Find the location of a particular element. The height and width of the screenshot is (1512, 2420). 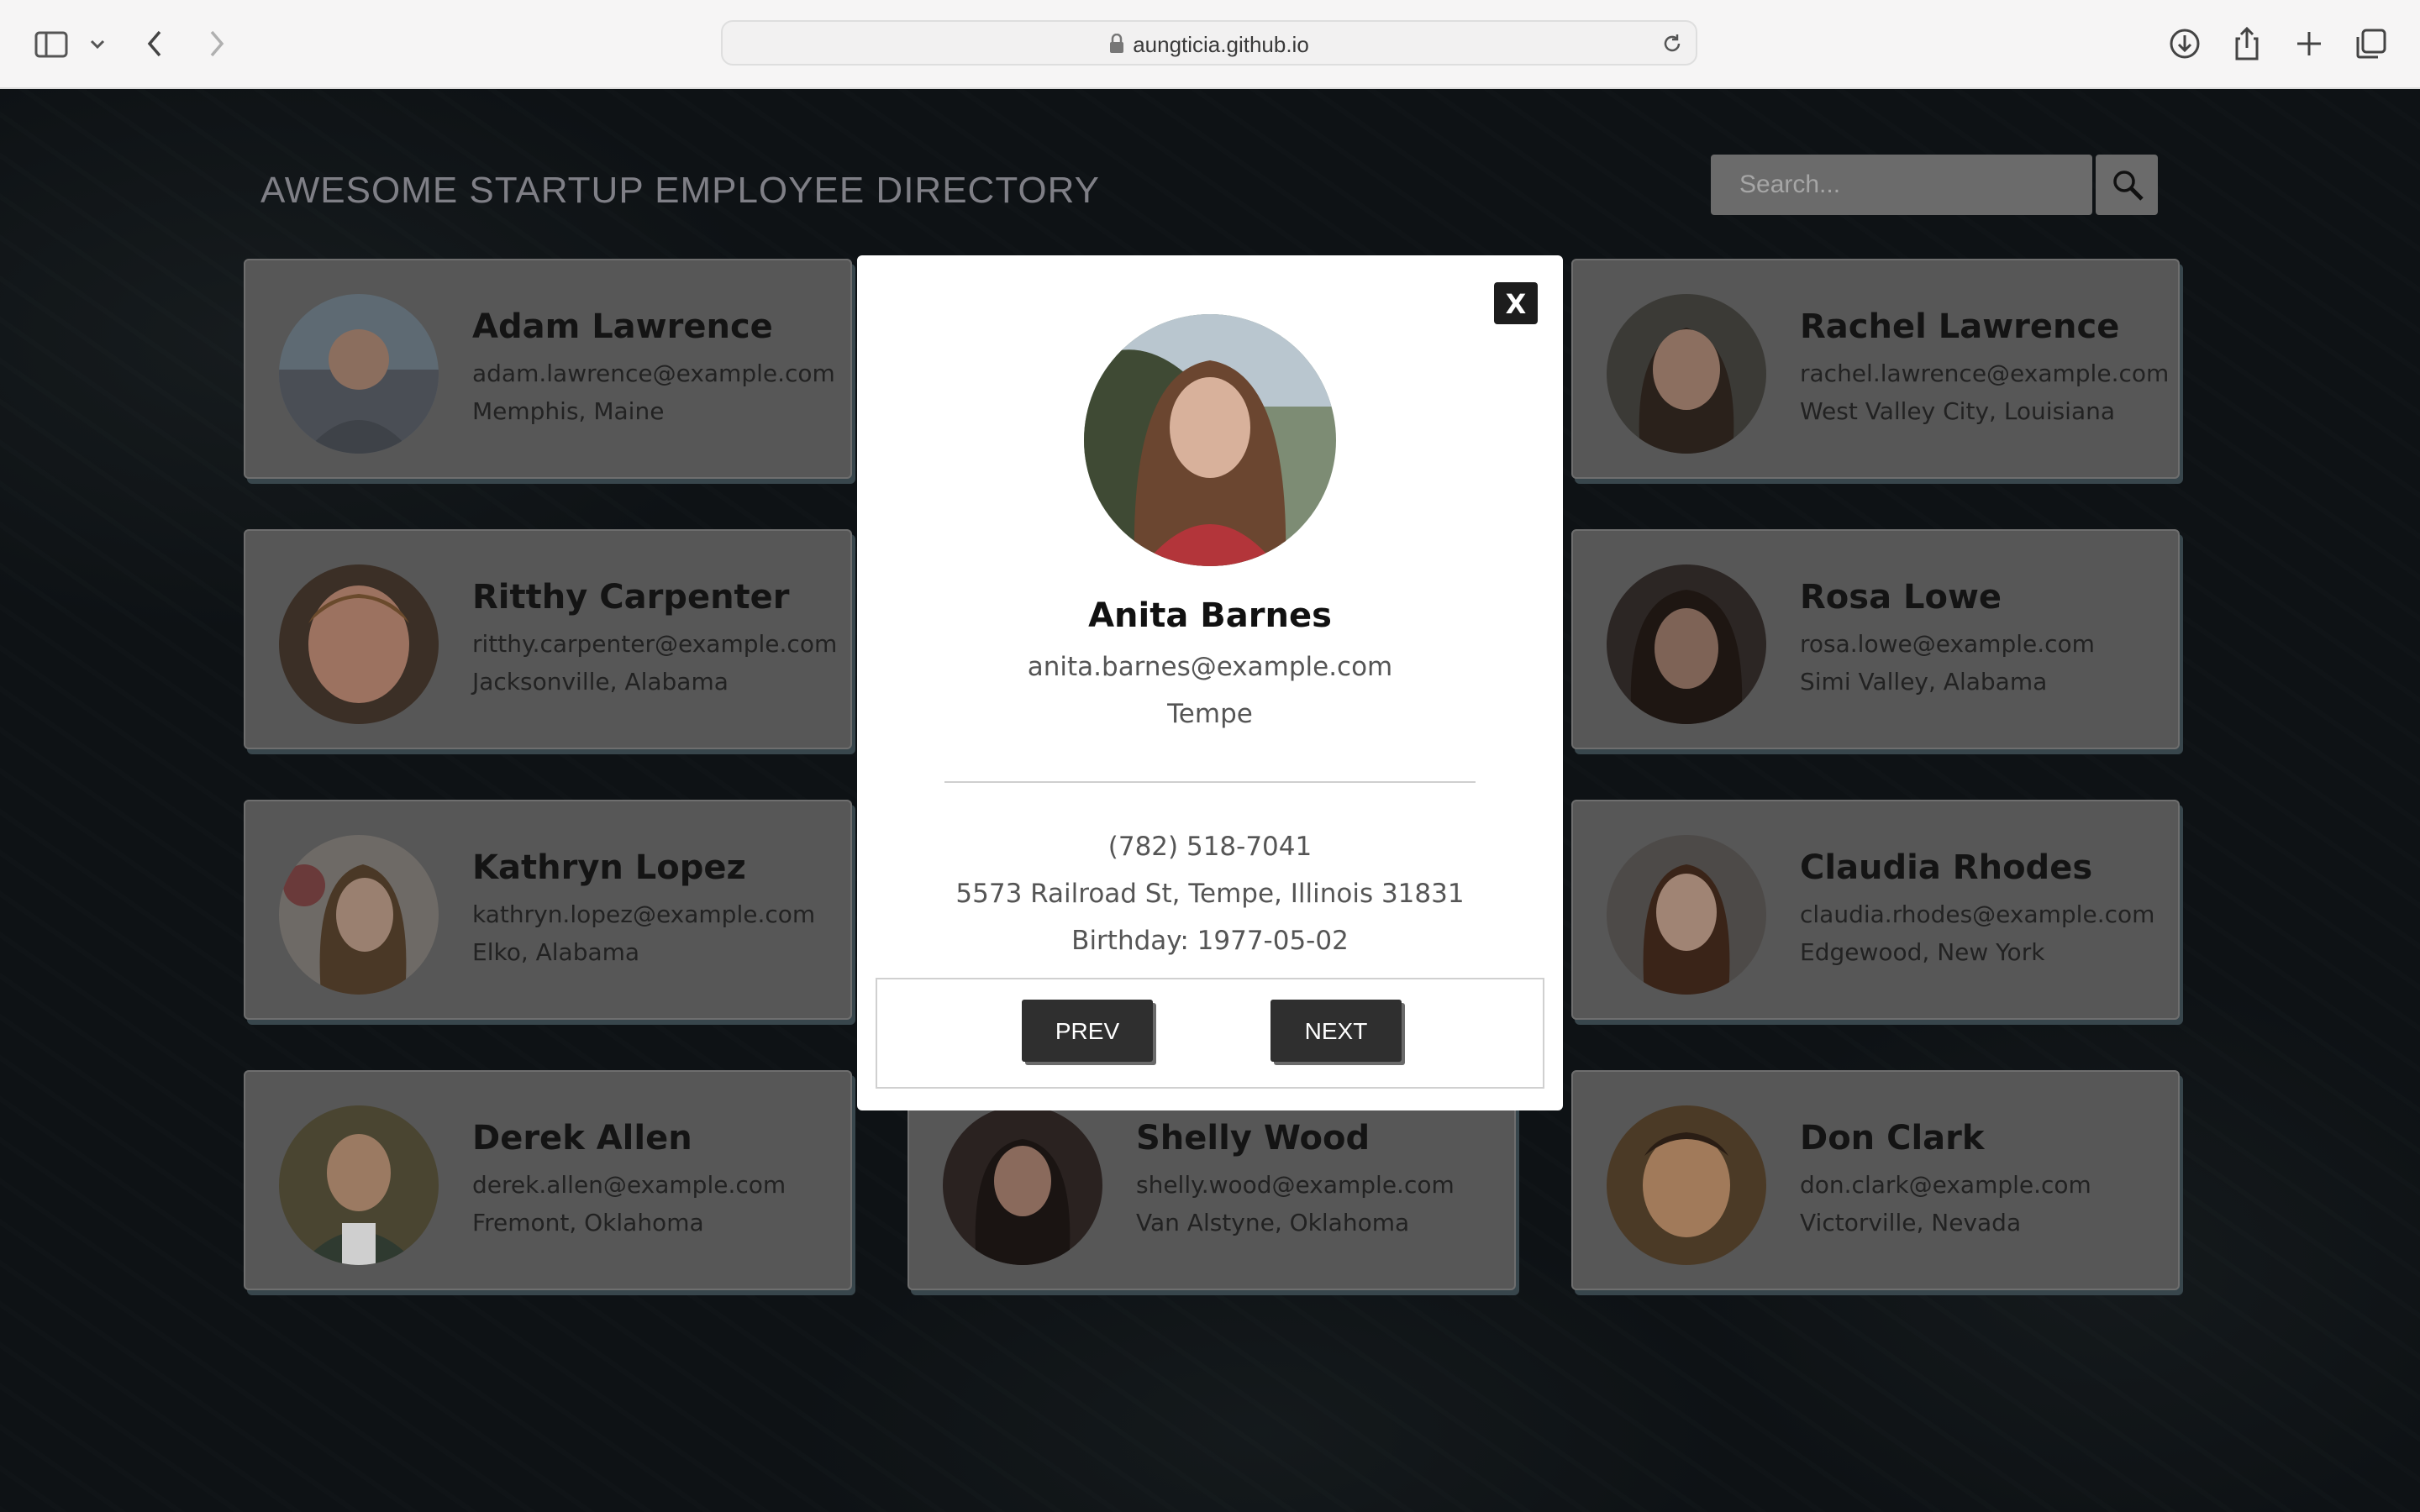

lock-icon is located at coordinates (1116, 46).